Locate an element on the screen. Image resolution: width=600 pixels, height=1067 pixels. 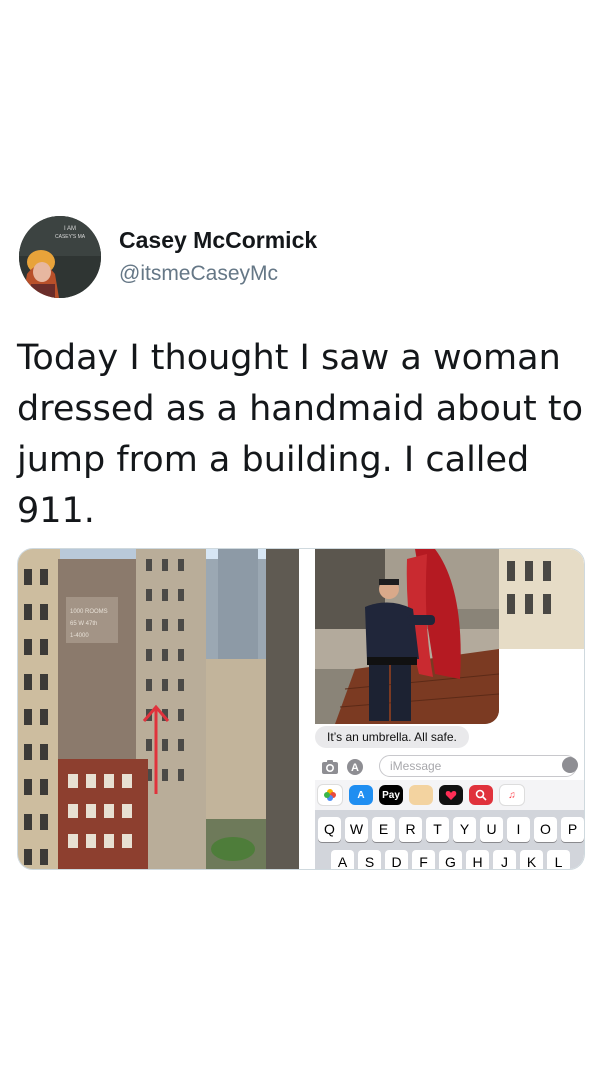
avatar-label-line2: CASEY'S MA is located at coordinates (70, 237).